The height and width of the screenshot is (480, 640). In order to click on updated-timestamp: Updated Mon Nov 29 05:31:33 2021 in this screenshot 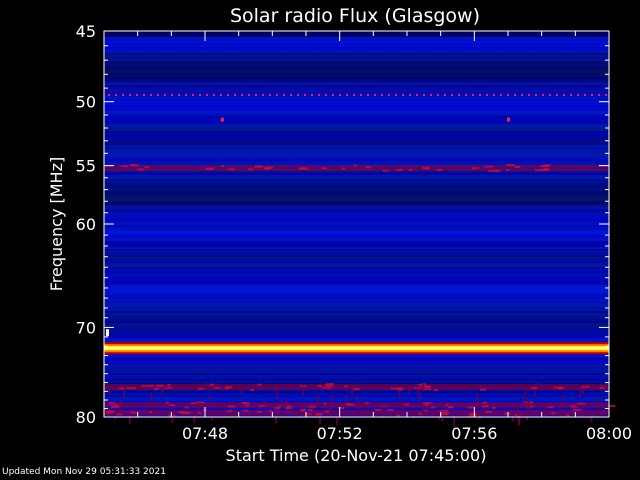, I will do `click(84, 472)`.